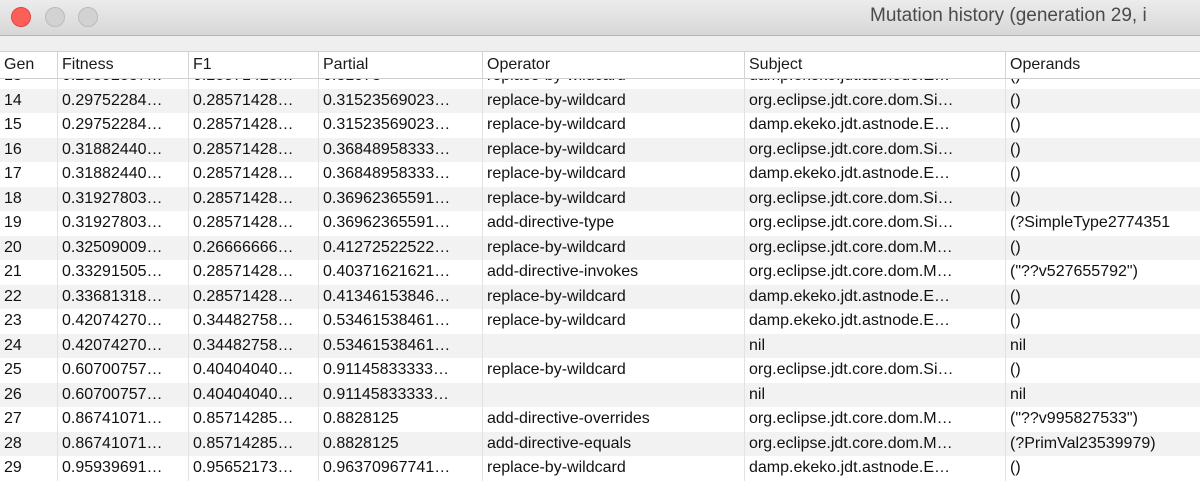 The height and width of the screenshot is (490, 1200). What do you see at coordinates (29, 443) in the screenshot?
I see `cell-gen: 28` at bounding box center [29, 443].